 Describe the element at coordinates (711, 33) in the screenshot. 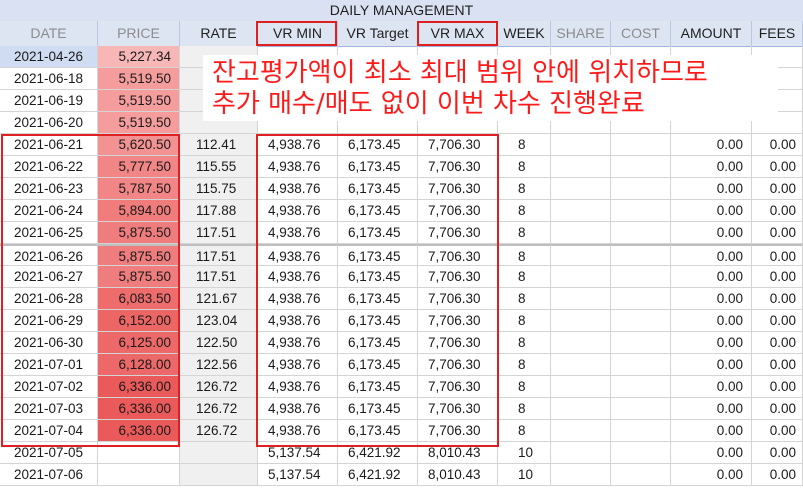

I see `header-amount: AMOUNT` at that location.